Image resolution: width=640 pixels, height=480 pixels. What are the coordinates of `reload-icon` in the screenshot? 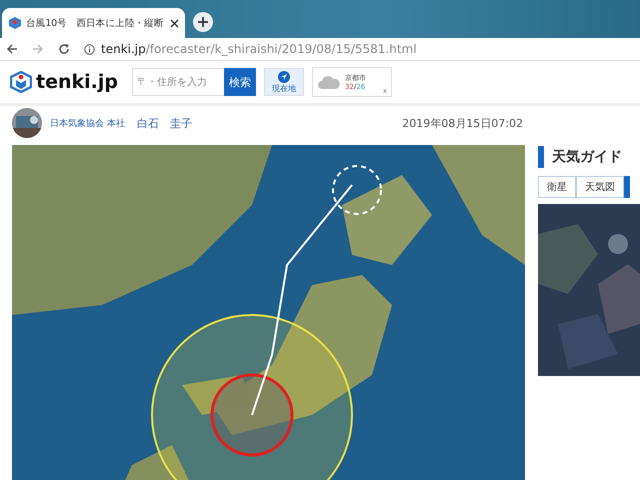 It's located at (64, 49).